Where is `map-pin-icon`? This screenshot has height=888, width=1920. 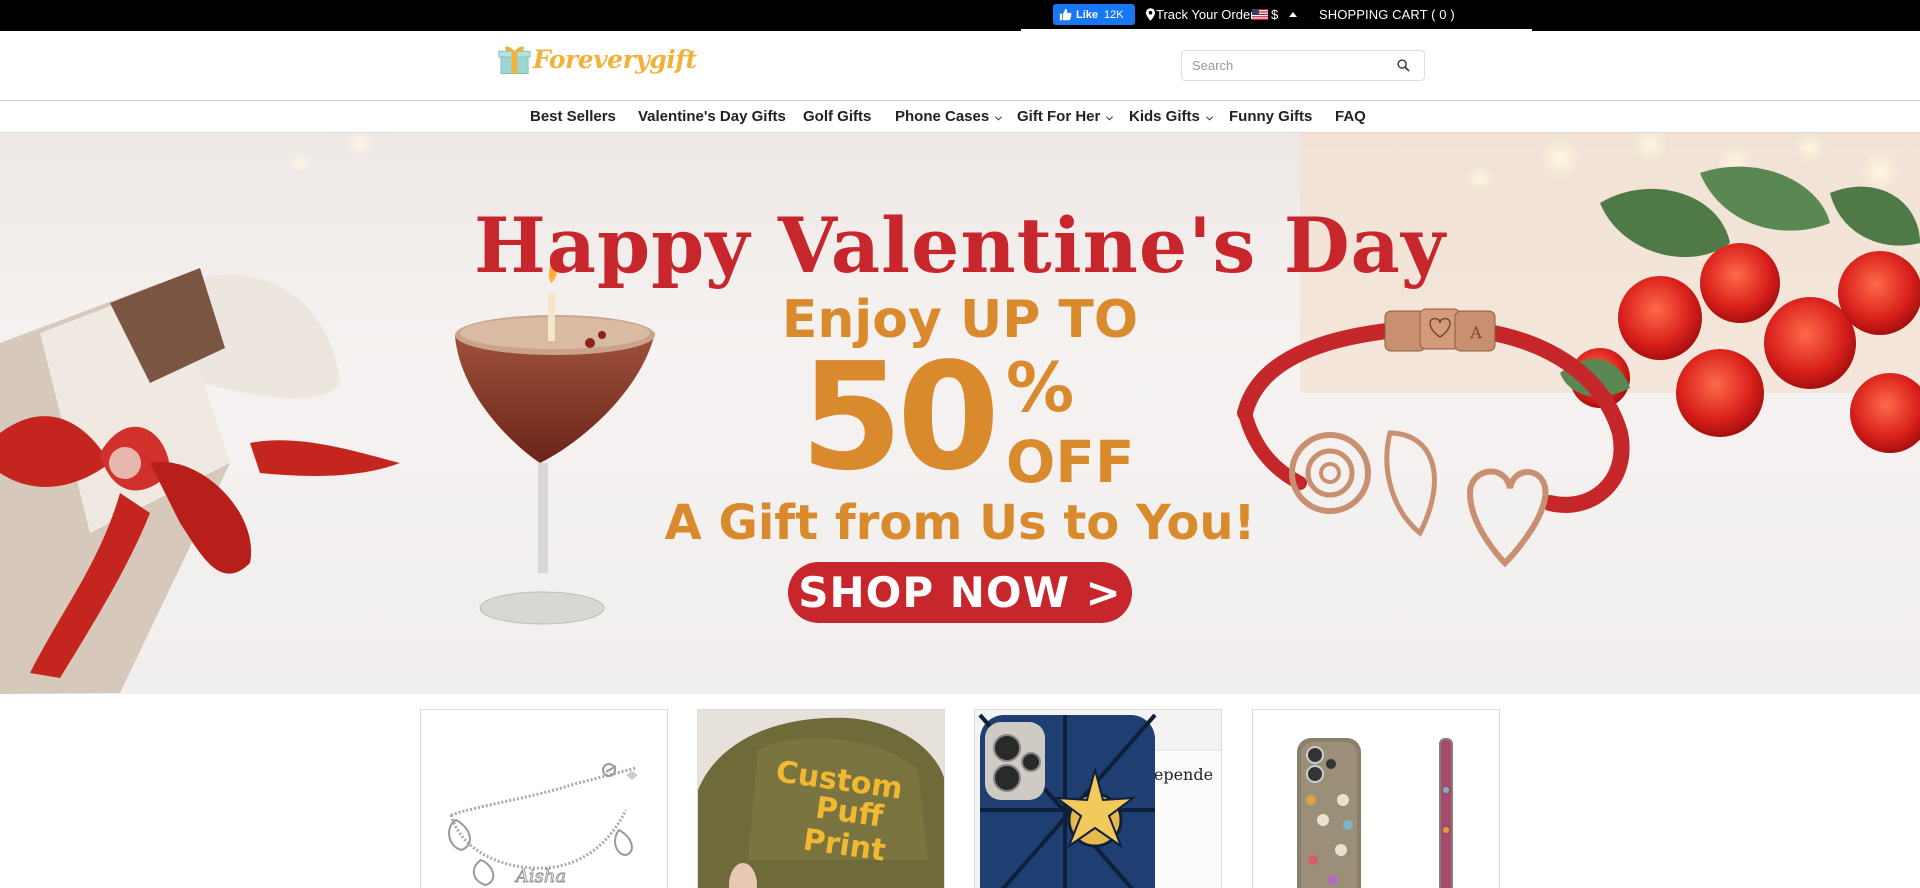 map-pin-icon is located at coordinates (1150, 14).